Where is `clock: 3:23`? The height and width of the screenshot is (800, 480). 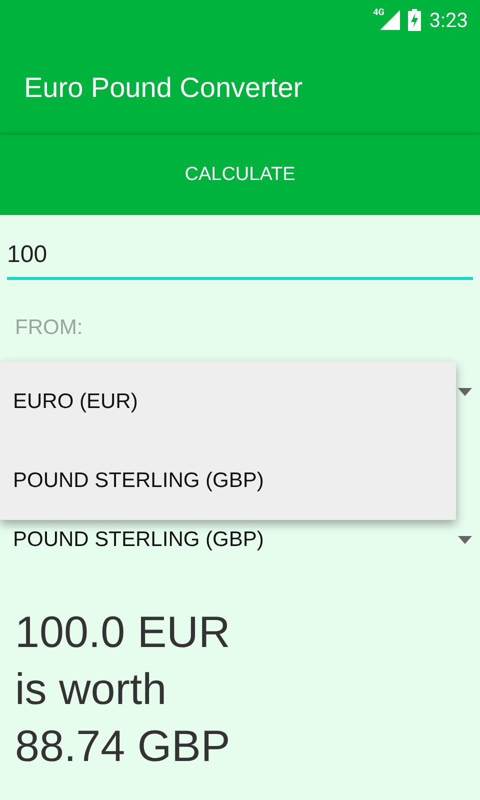 clock: 3:23 is located at coordinates (448, 20).